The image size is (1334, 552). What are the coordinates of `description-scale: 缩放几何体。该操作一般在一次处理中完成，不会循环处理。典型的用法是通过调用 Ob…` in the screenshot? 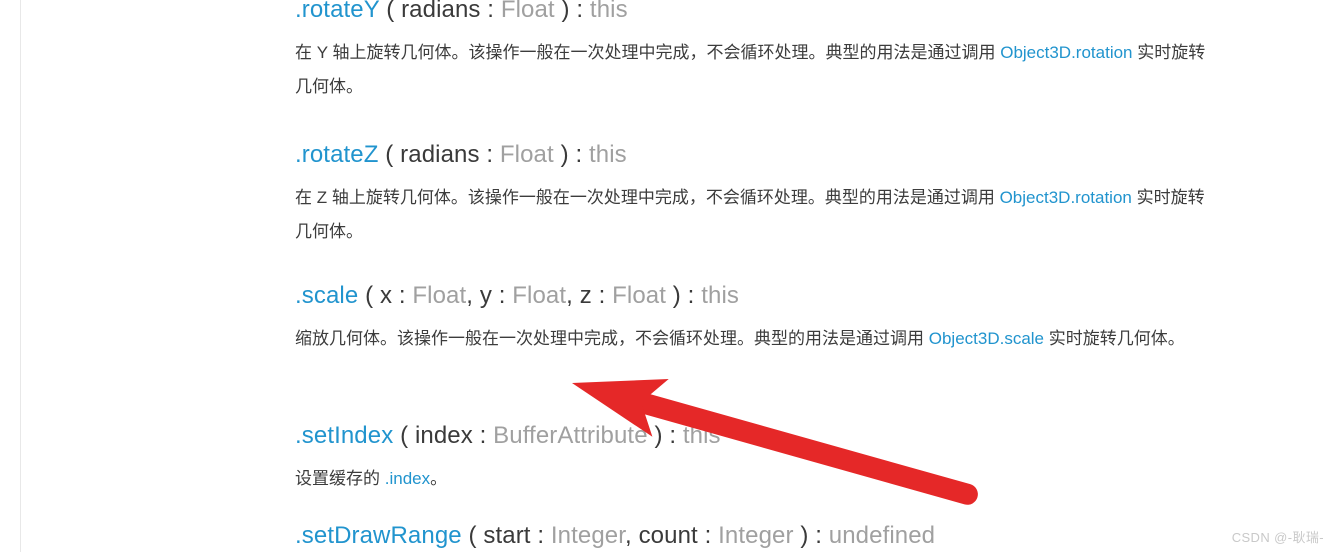 It's located at (757, 339).